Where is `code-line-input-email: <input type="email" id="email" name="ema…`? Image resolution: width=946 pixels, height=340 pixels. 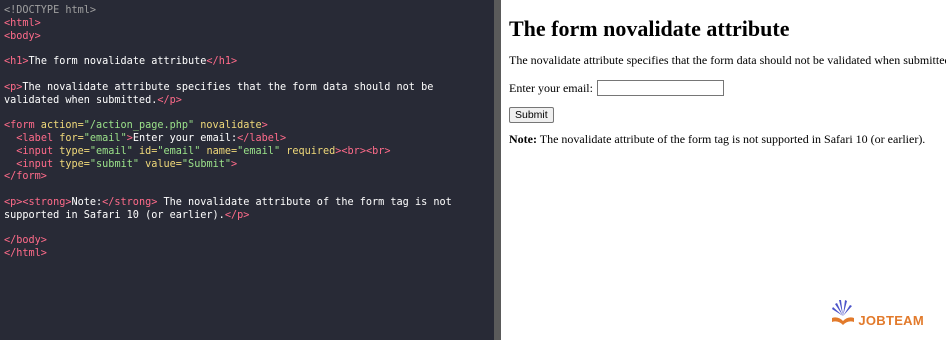 code-line-input-email: <input type="email" id="email" name="ema… is located at coordinates (247, 152).